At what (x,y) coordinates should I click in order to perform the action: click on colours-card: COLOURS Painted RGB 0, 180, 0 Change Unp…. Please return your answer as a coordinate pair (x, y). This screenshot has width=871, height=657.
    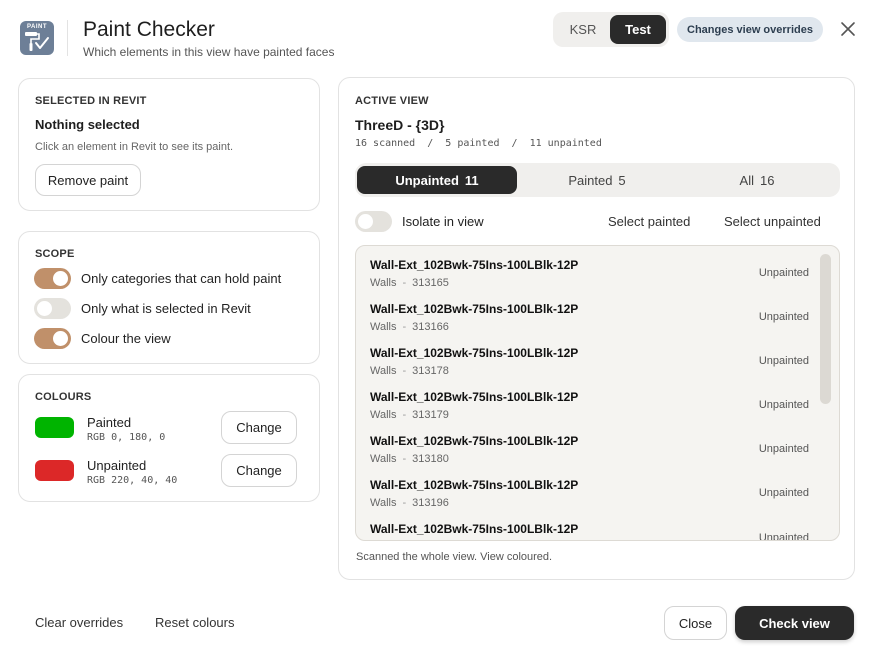
    Looking at the image, I should click on (169, 438).